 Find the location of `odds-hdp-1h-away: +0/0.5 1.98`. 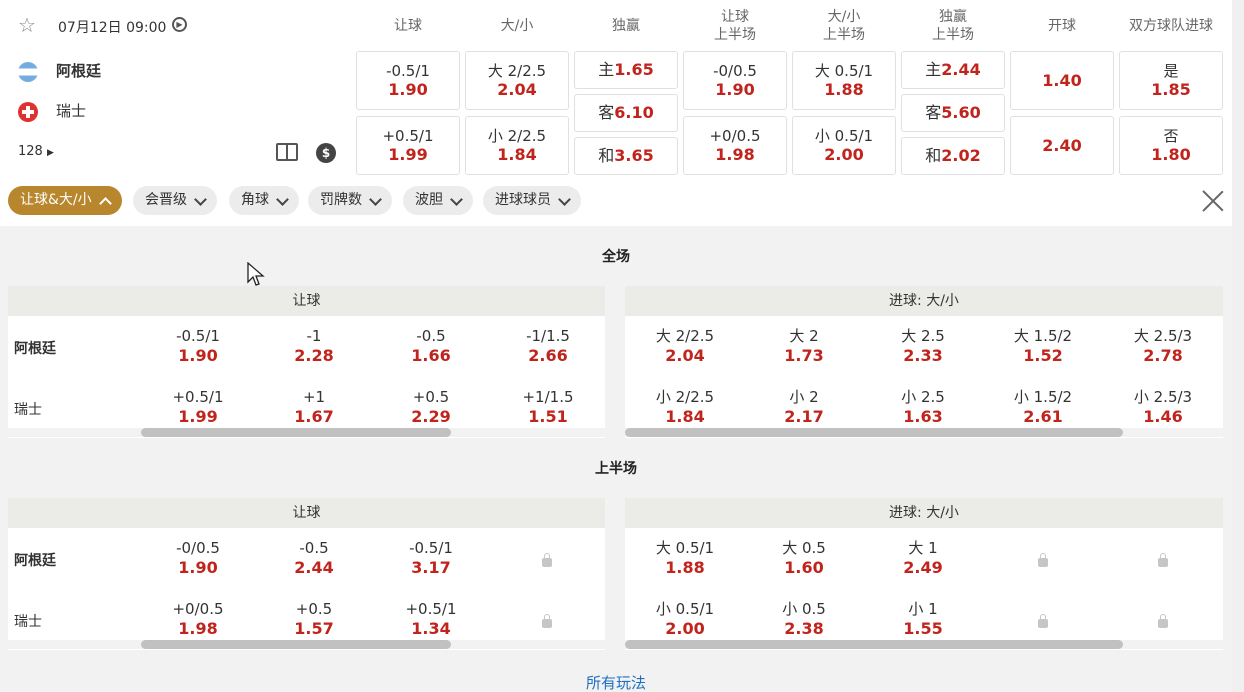

odds-hdp-1h-away: +0/0.5 1.98 is located at coordinates (735, 145).